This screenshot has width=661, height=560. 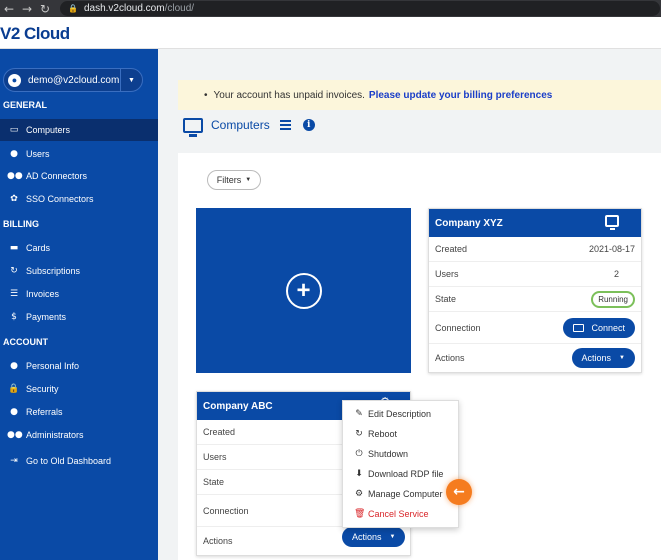 I want to click on created-label: Created, so click(x=451, y=249).